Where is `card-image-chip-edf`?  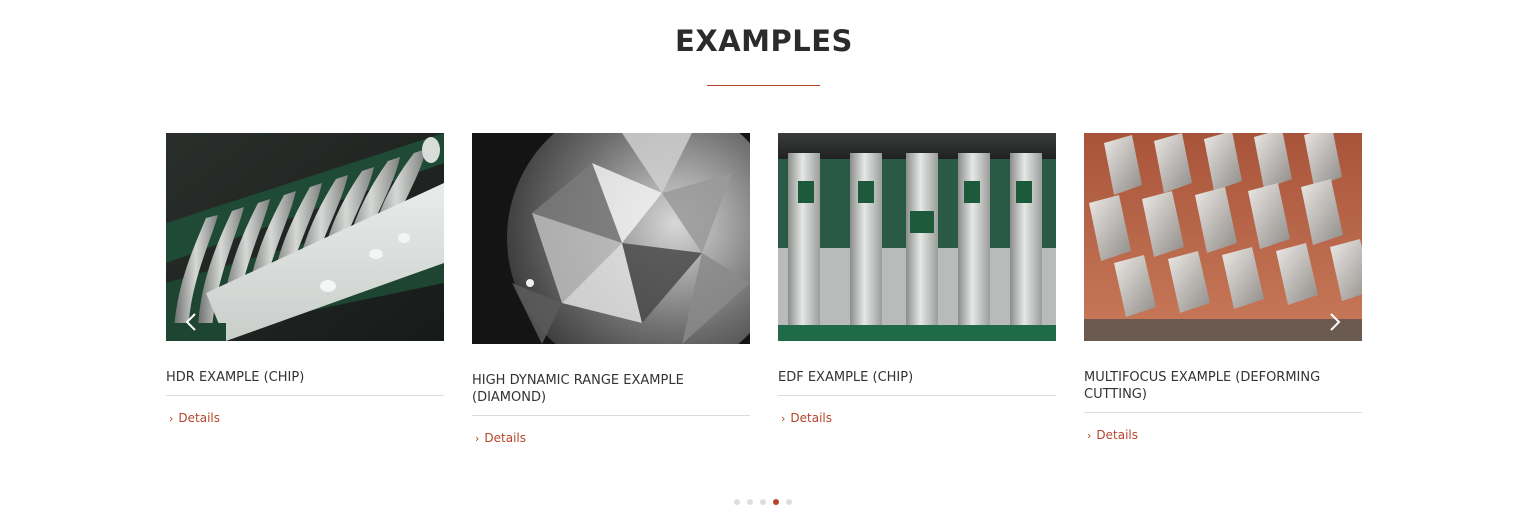
card-image-chip-edf is located at coordinates (917, 237).